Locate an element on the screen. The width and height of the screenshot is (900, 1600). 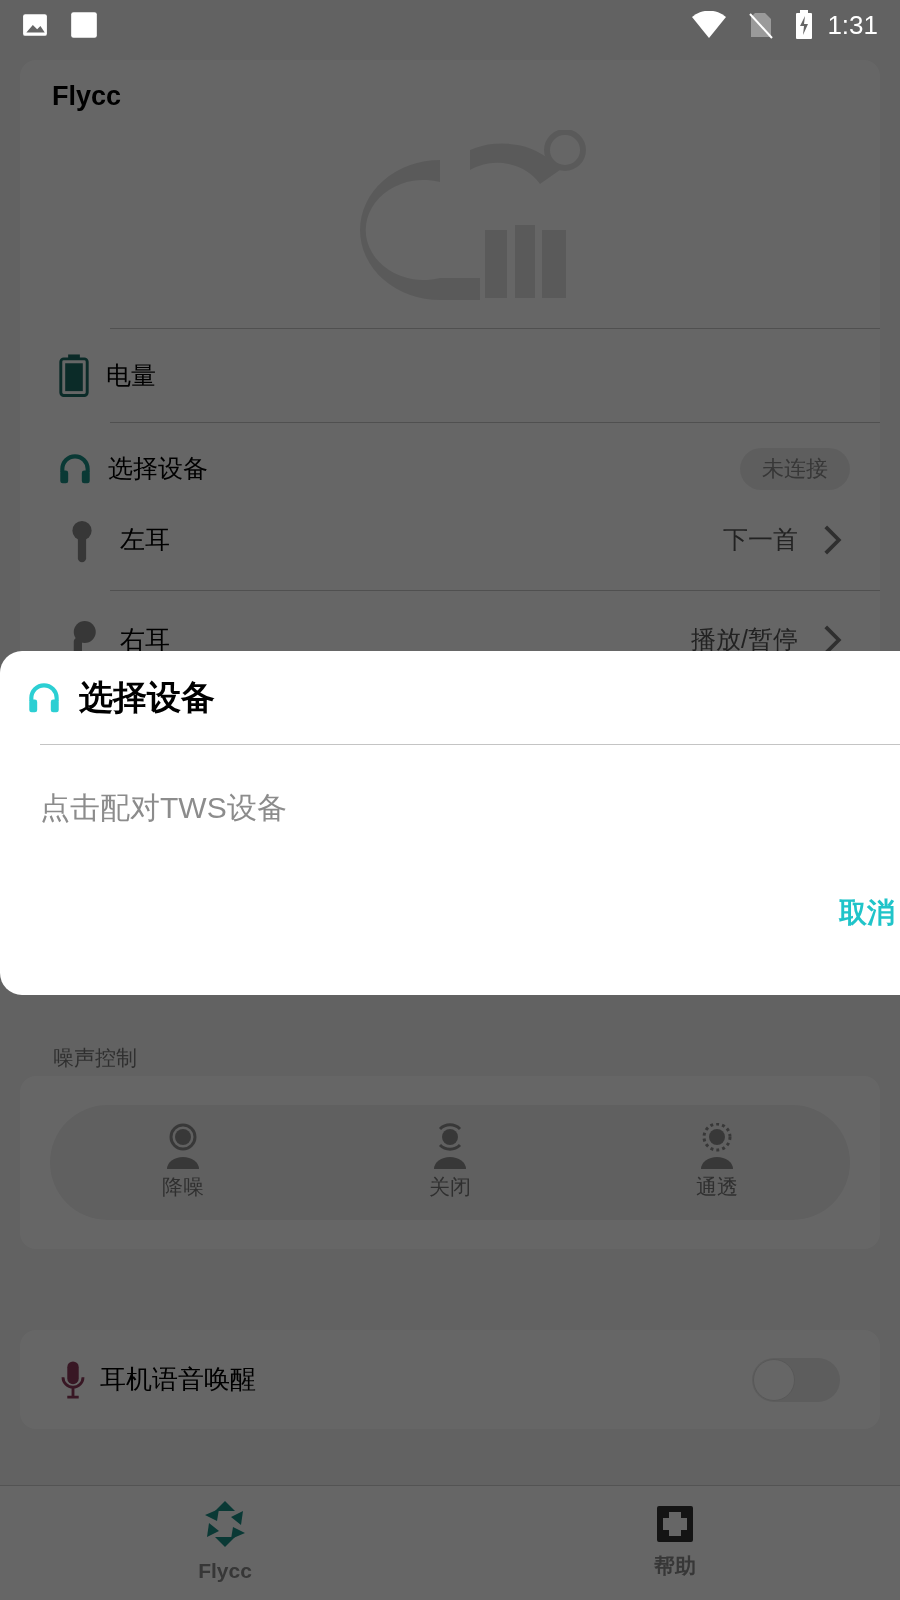
battery-icon is located at coordinates (74, 375).